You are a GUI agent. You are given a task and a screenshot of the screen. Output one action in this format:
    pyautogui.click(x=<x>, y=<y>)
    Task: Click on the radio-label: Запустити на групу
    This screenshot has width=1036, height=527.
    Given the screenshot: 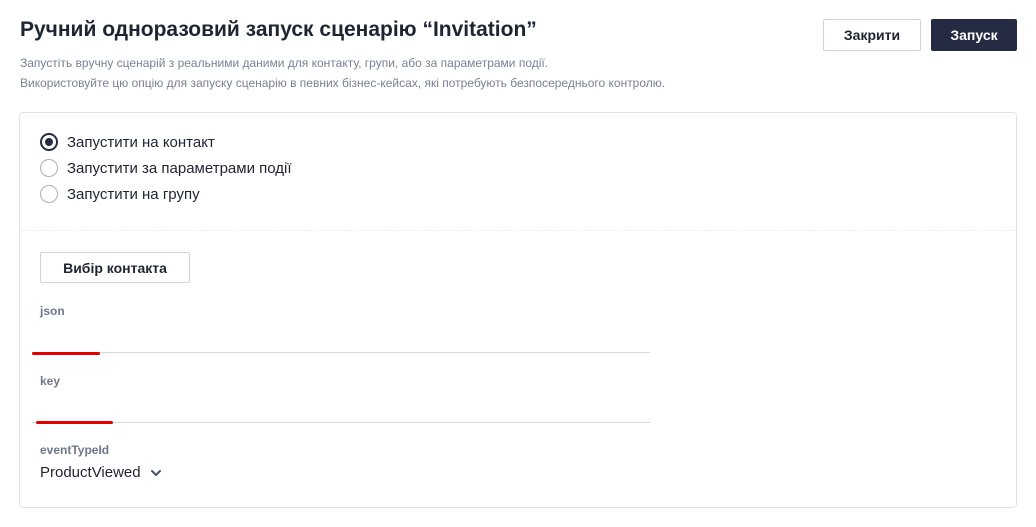 What is the action you would take?
    pyautogui.click(x=133, y=194)
    